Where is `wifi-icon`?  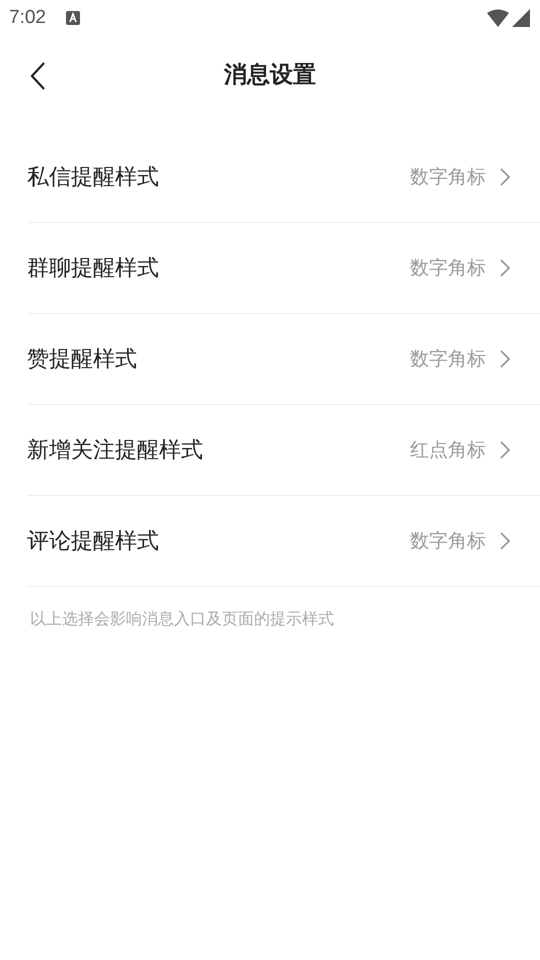 wifi-icon is located at coordinates (498, 18).